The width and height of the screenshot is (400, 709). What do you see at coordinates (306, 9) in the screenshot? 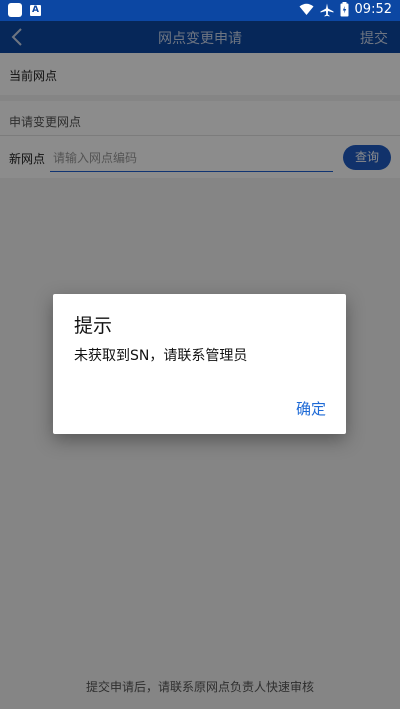
I see `wifi-icon` at bounding box center [306, 9].